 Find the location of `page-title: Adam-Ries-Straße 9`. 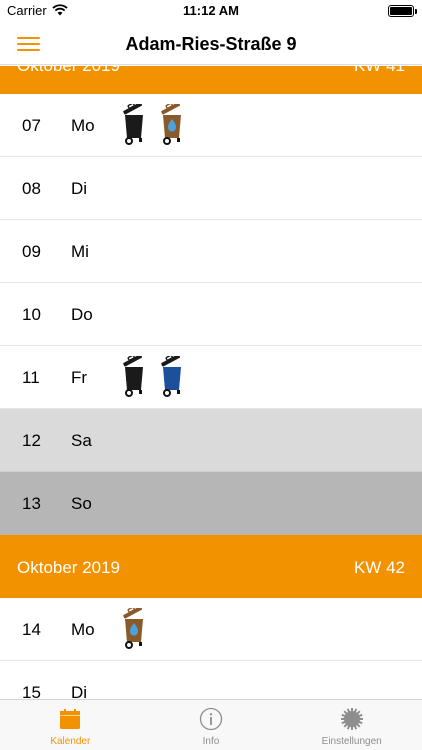

page-title: Adam-Ries-Straße 9 is located at coordinates (211, 44).